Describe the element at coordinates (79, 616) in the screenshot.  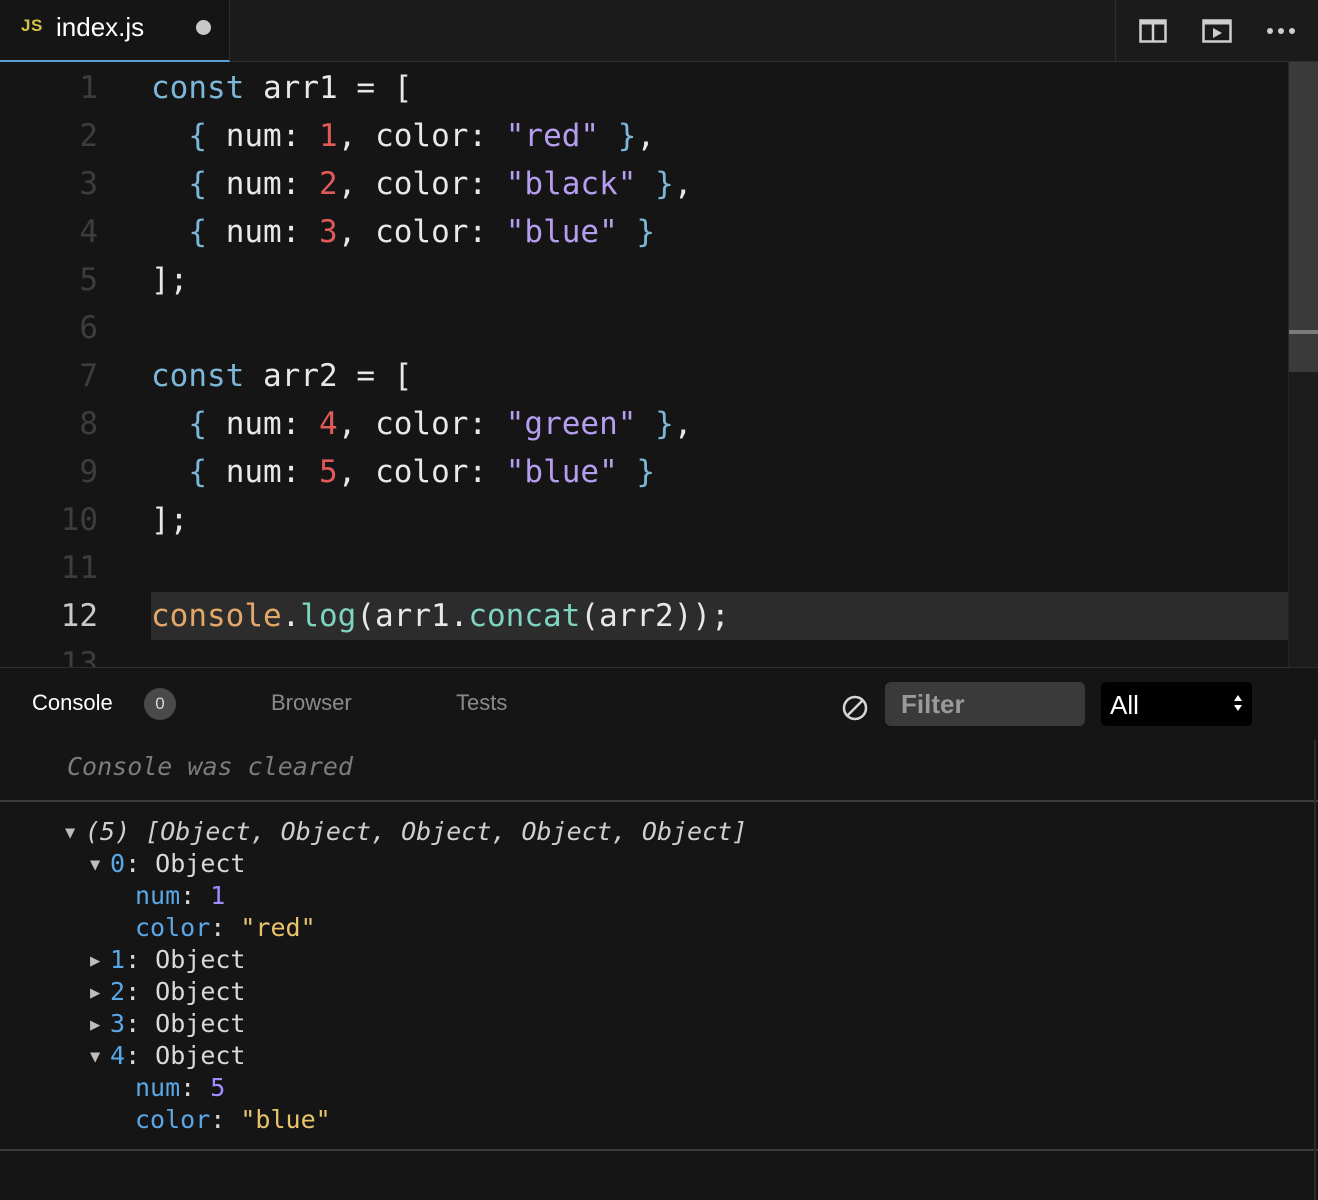
I see `line-number: 12` at that location.